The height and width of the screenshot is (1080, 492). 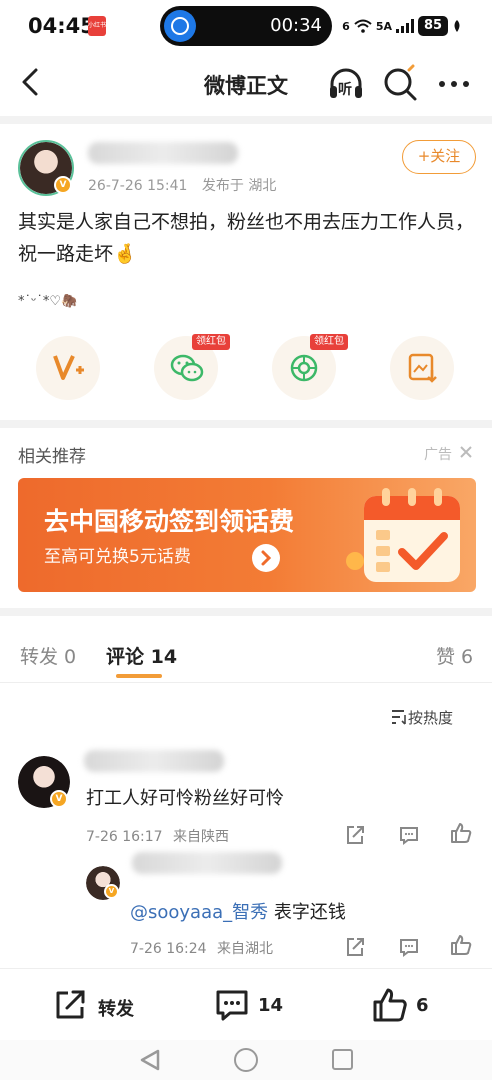 I want to click on reply-text: @sooyaaa_智秀 表字还钱, so click(x=238, y=911).